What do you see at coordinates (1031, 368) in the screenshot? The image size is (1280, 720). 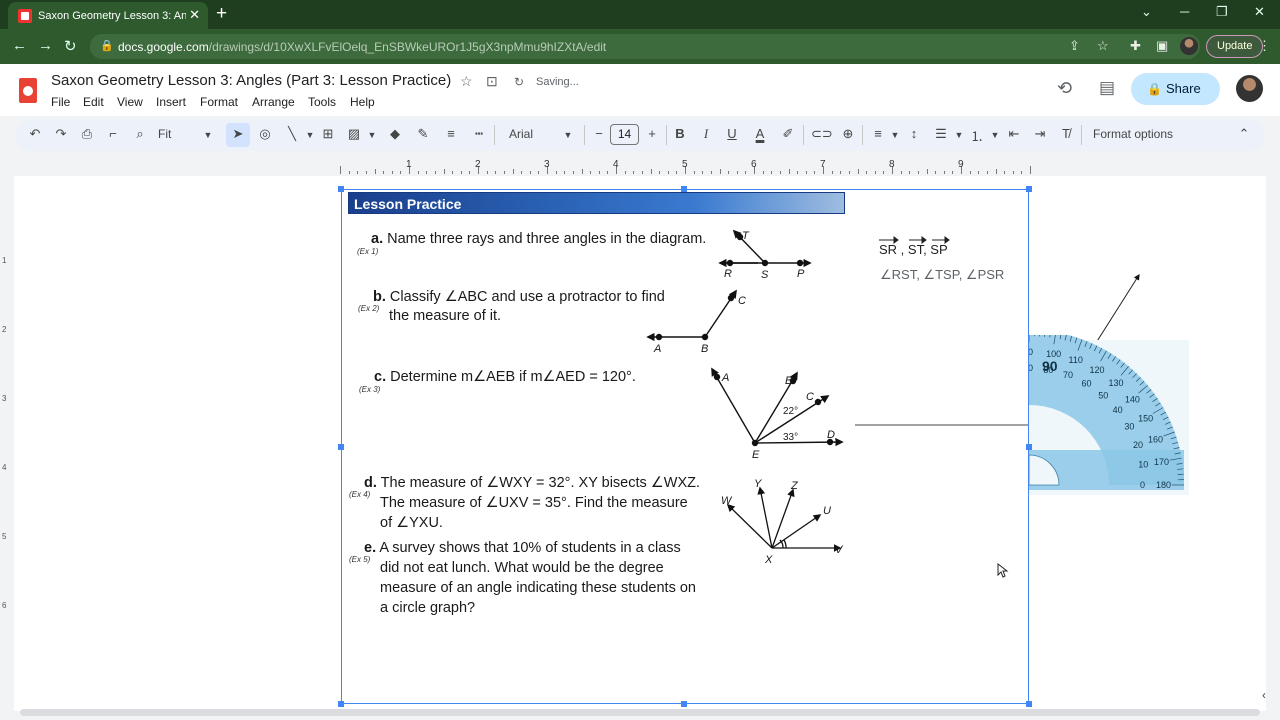 I see `protractor-inner-label: 90` at bounding box center [1031, 368].